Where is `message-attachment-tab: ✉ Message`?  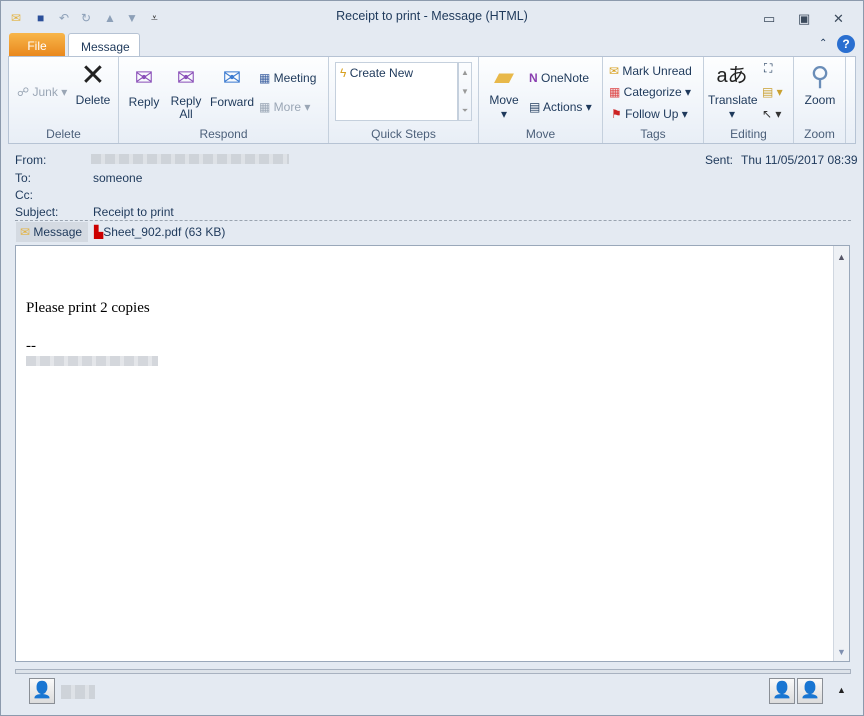 message-attachment-tab: ✉ Message is located at coordinates (52, 232).